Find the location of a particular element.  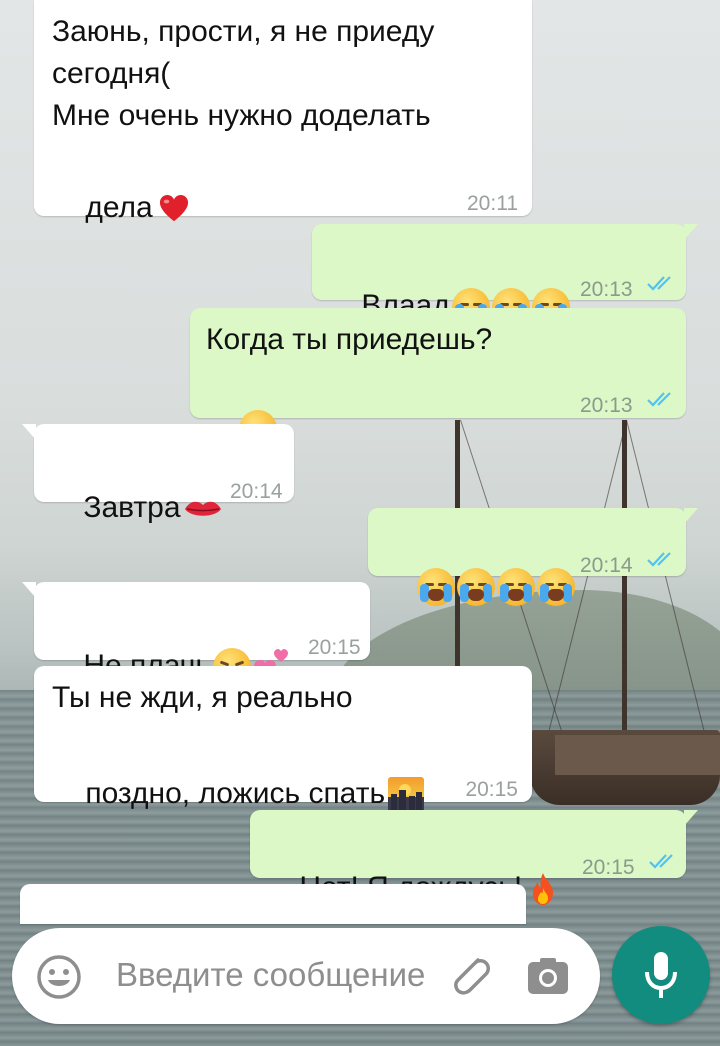

fire-emoji-icon is located at coordinates (543, 889).